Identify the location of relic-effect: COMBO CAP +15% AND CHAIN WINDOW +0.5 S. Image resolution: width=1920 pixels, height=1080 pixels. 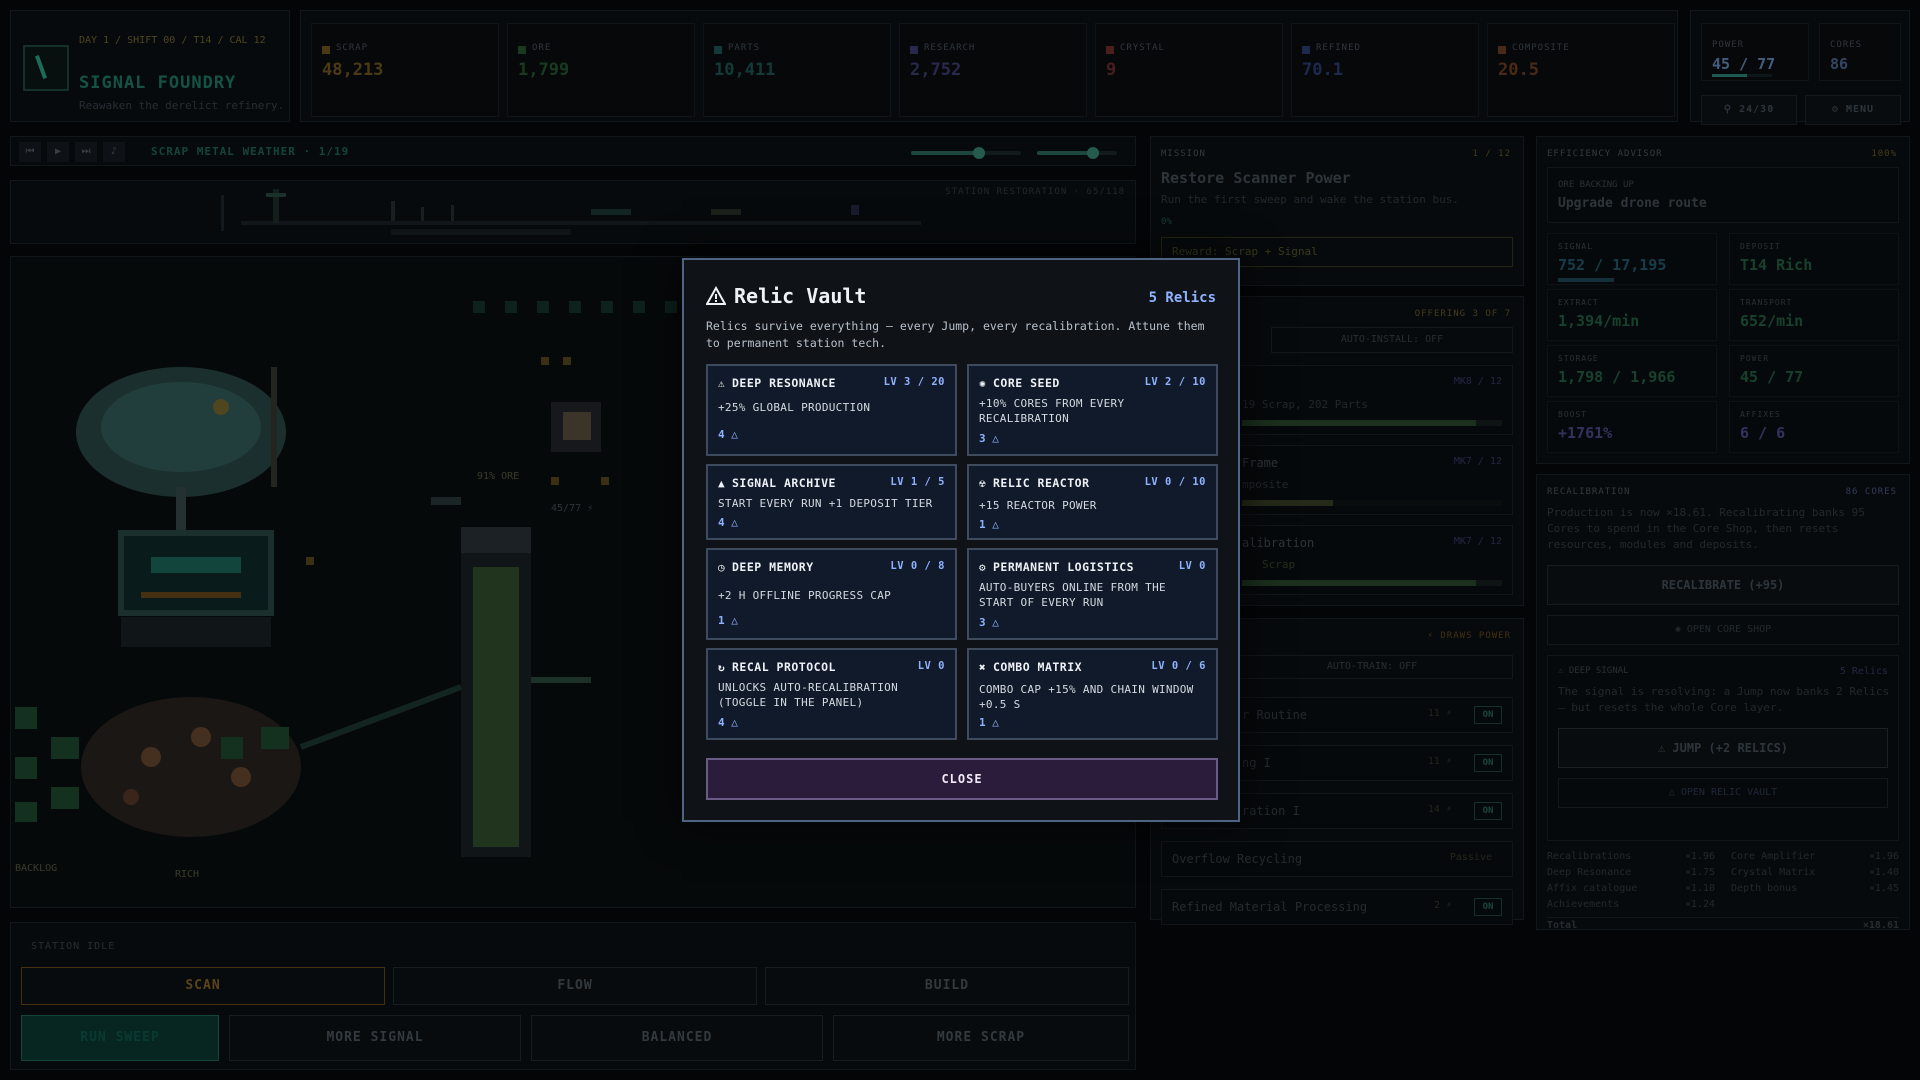
(1086, 697).